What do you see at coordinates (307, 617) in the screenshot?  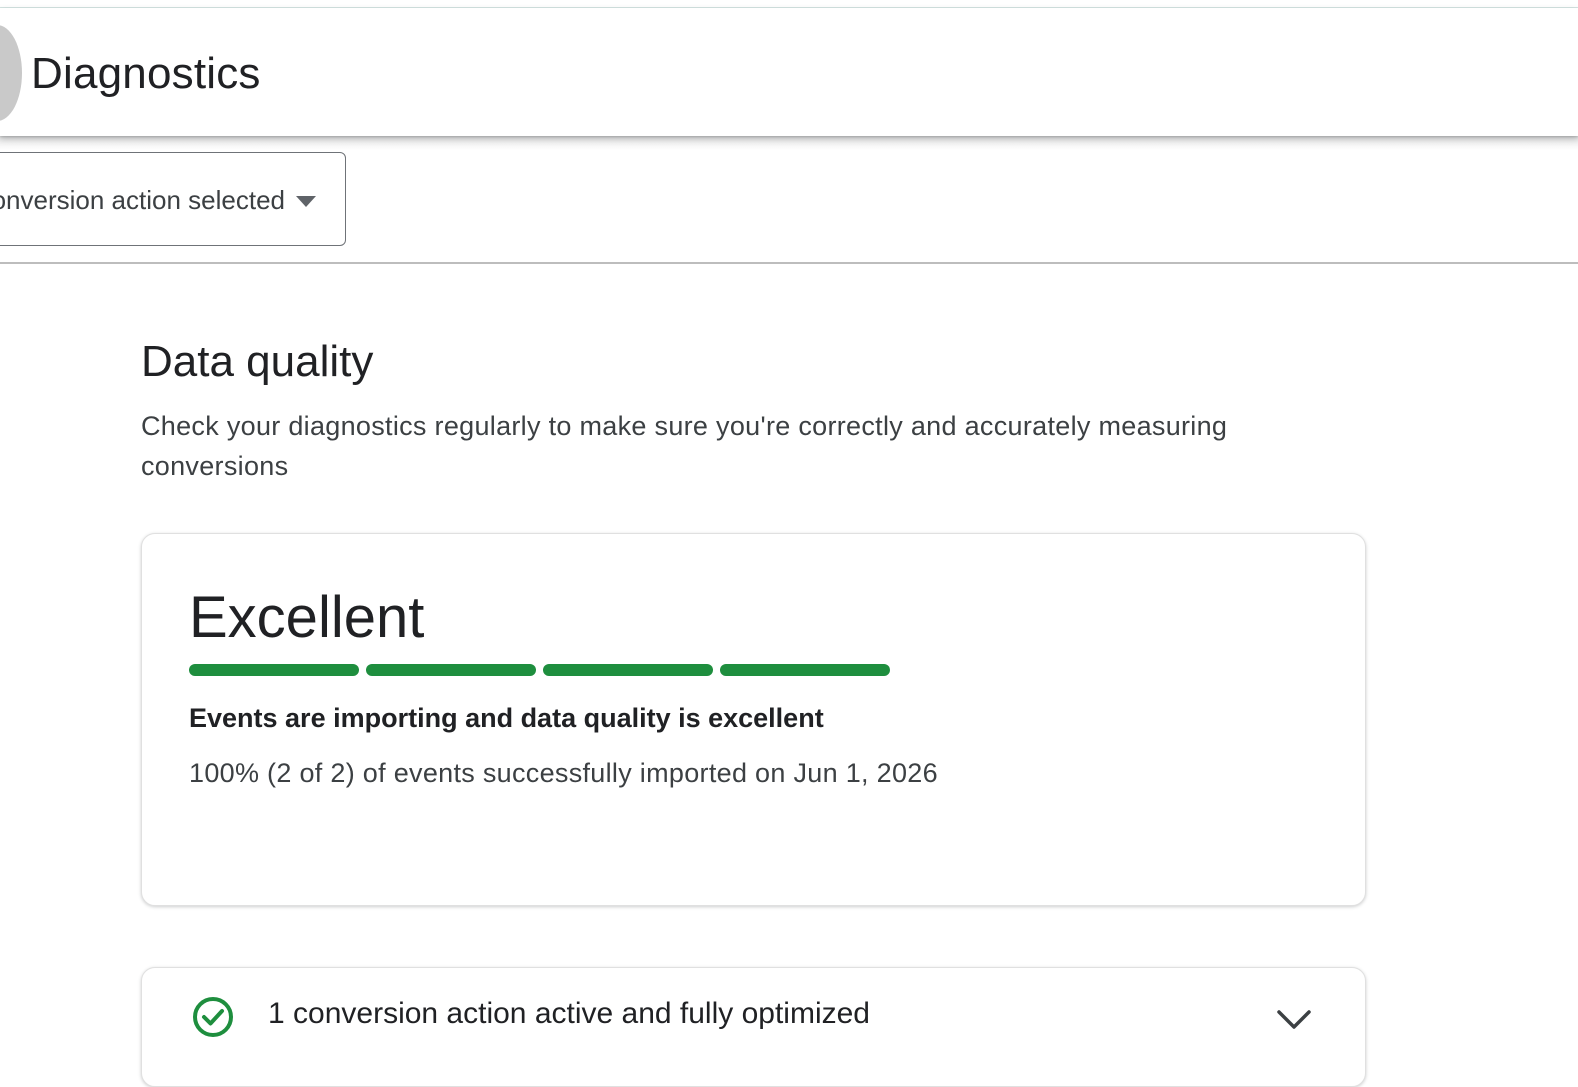 I see `quality-rating: Excellent` at bounding box center [307, 617].